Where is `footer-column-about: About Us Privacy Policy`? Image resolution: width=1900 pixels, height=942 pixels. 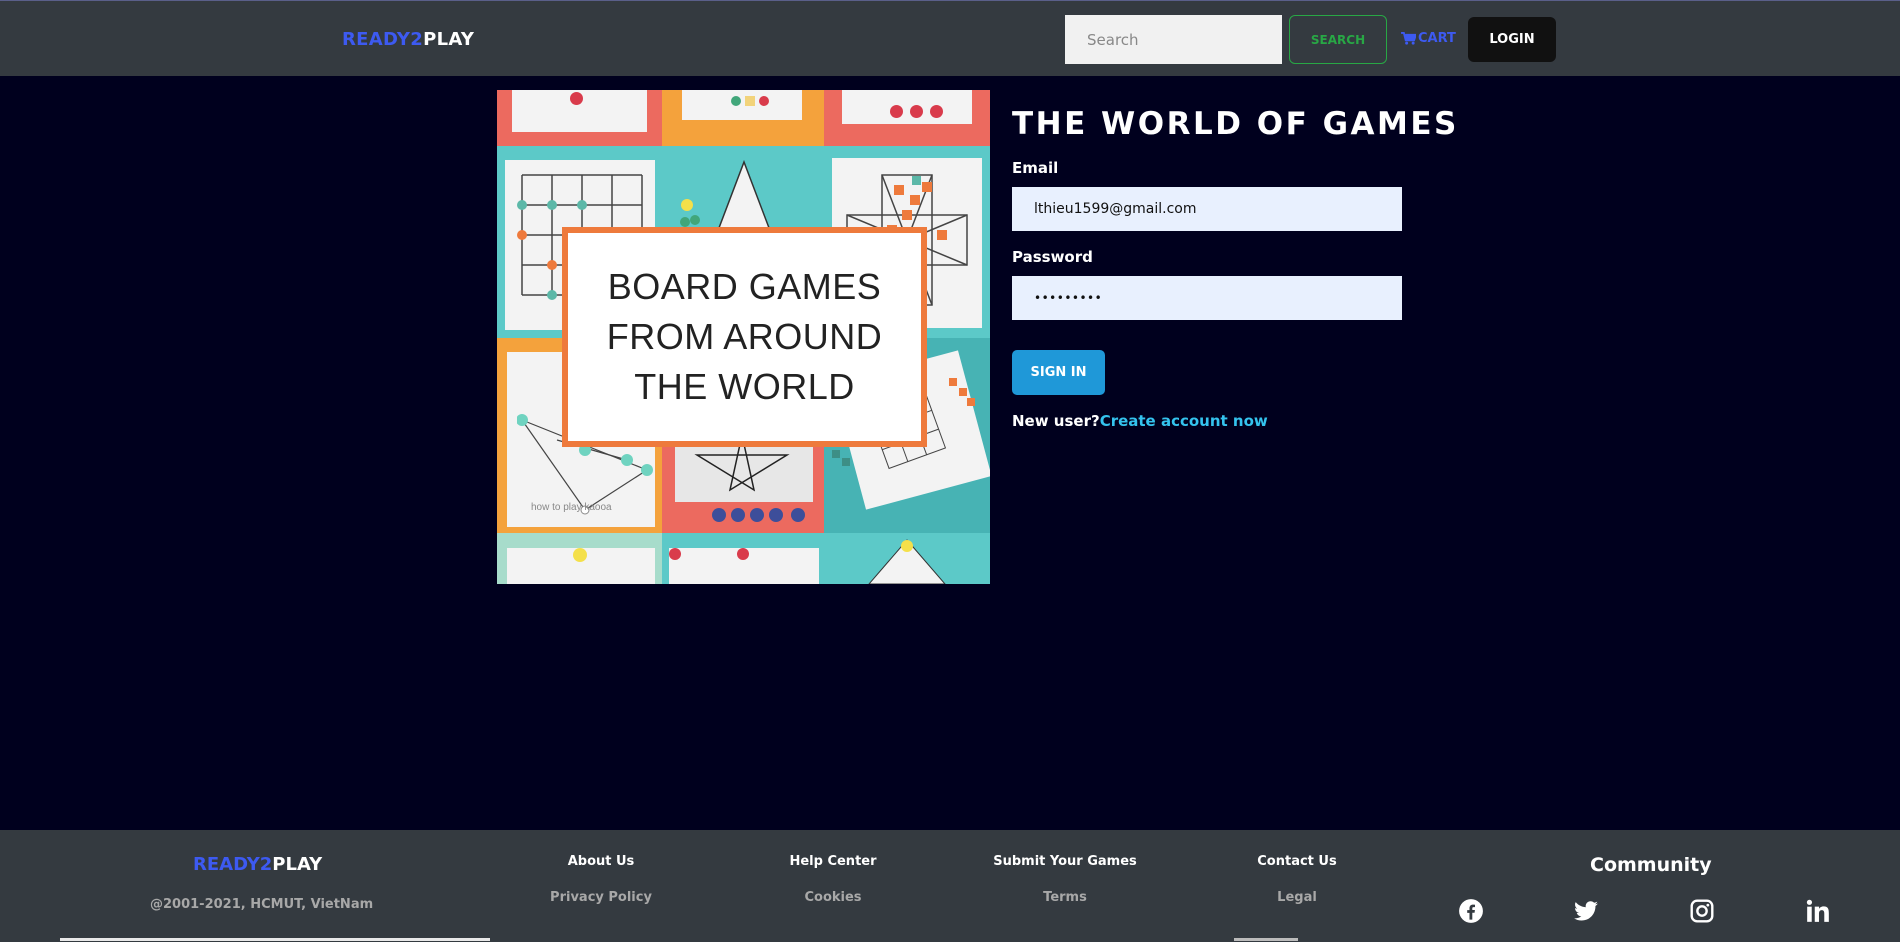 footer-column-about: About Us Privacy Policy is located at coordinates (601, 867).